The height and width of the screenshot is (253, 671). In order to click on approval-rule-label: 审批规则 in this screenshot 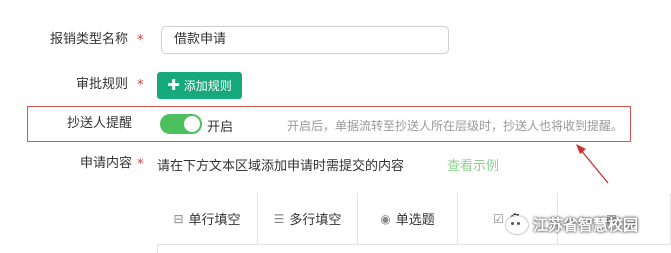, I will do `click(101, 84)`.